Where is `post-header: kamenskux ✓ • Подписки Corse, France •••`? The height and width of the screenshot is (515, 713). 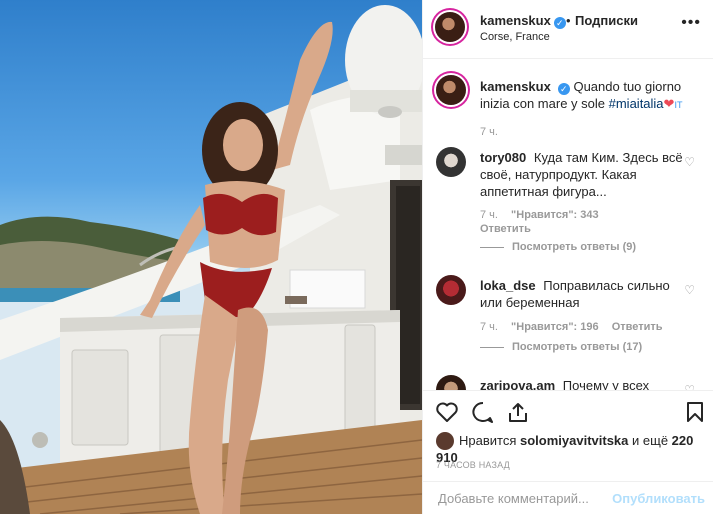
post-header: kamenskux ✓ • Подписки Corse, France ••• is located at coordinates (568, 29).